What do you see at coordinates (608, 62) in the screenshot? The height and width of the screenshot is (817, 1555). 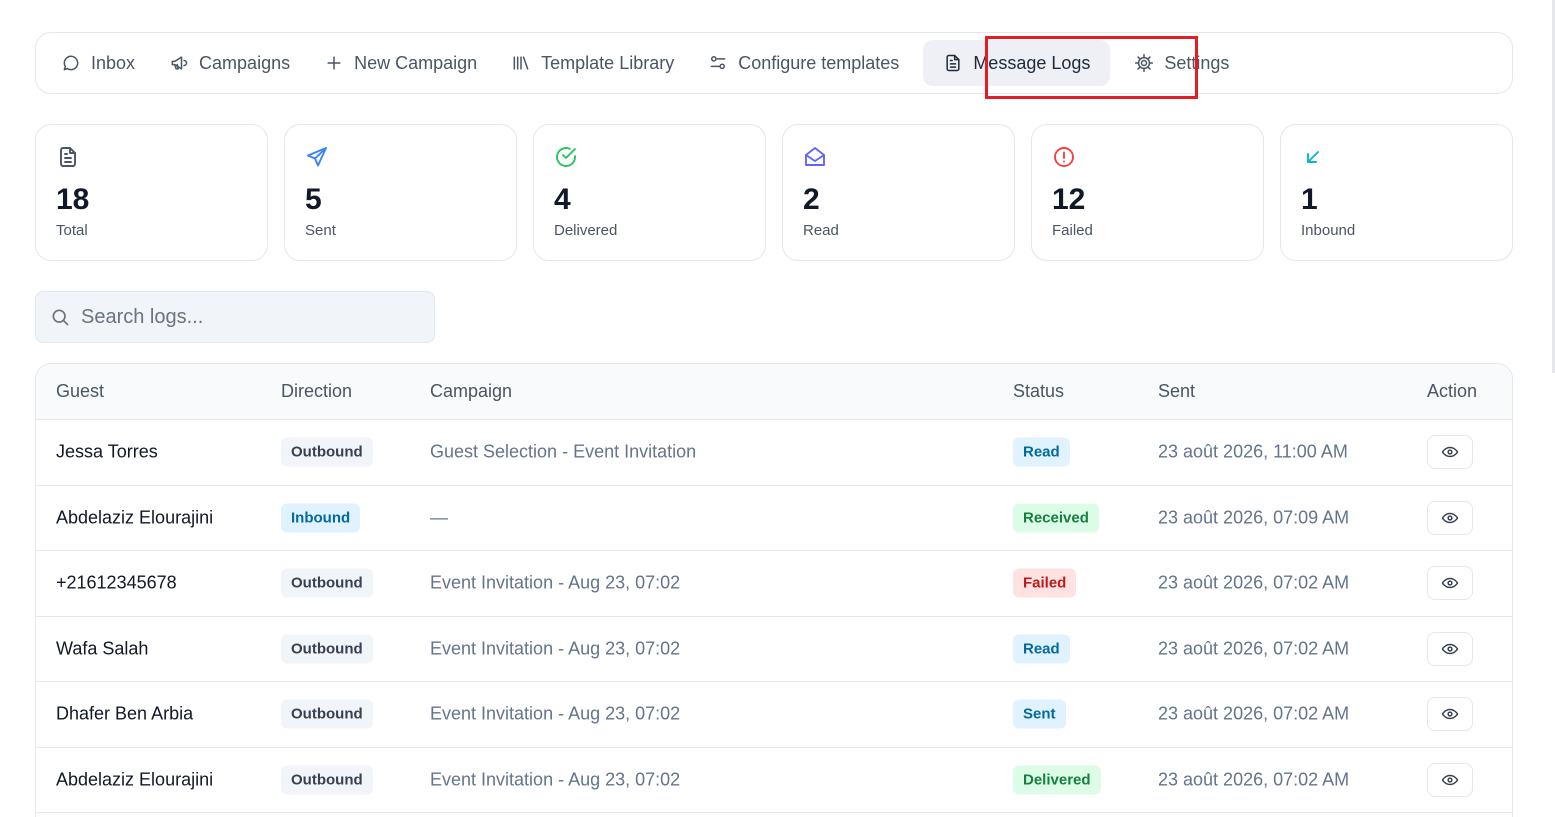 I see `nav-item-label: Template Library` at bounding box center [608, 62].